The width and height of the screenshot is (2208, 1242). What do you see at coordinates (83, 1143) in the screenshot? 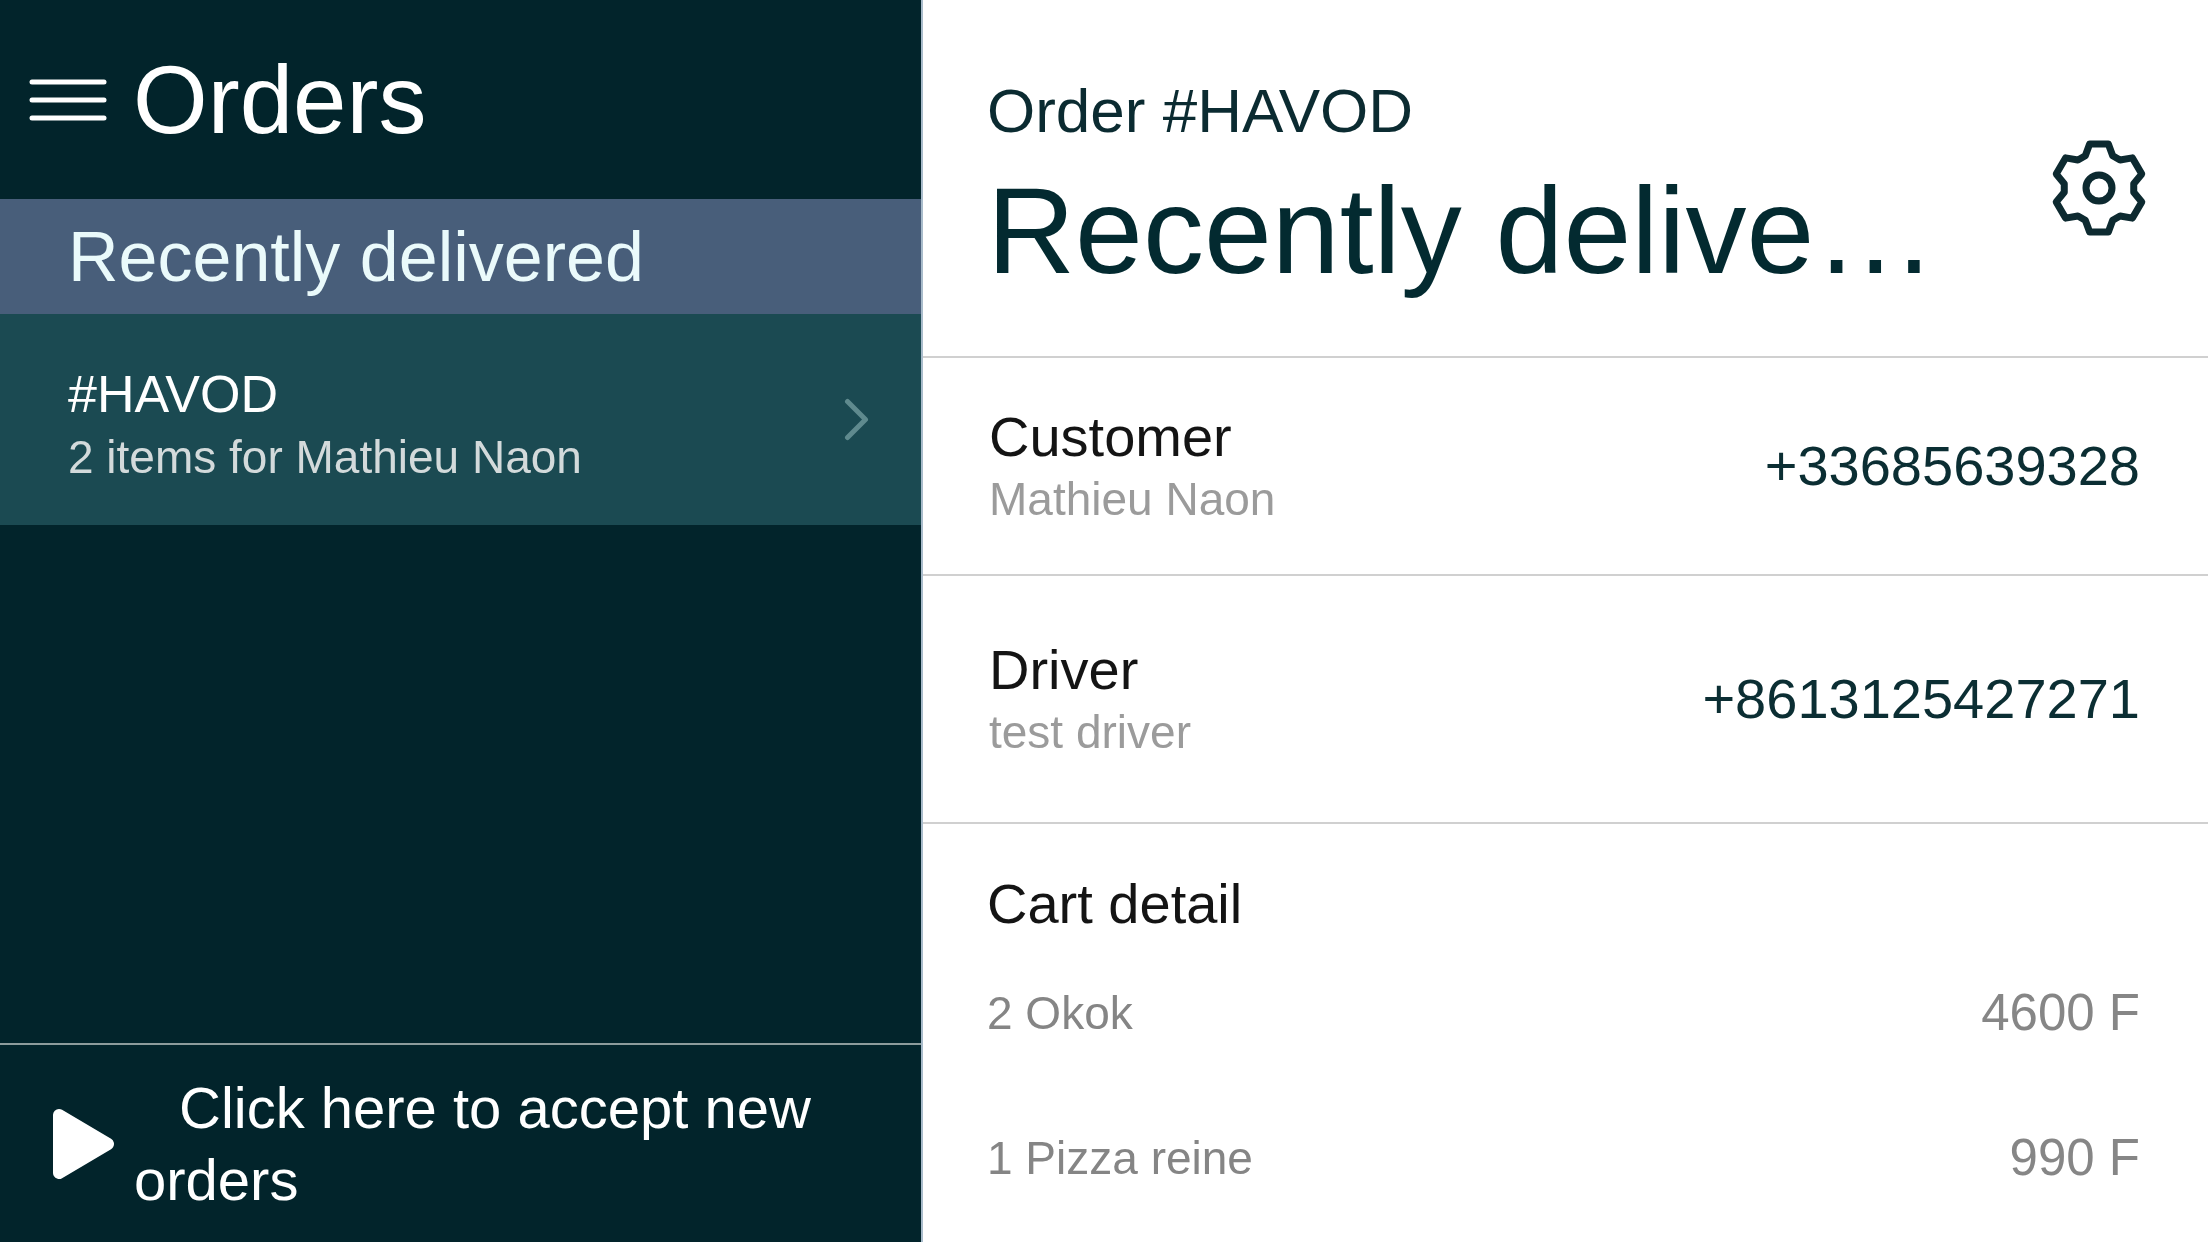
I see `play-icon` at bounding box center [83, 1143].